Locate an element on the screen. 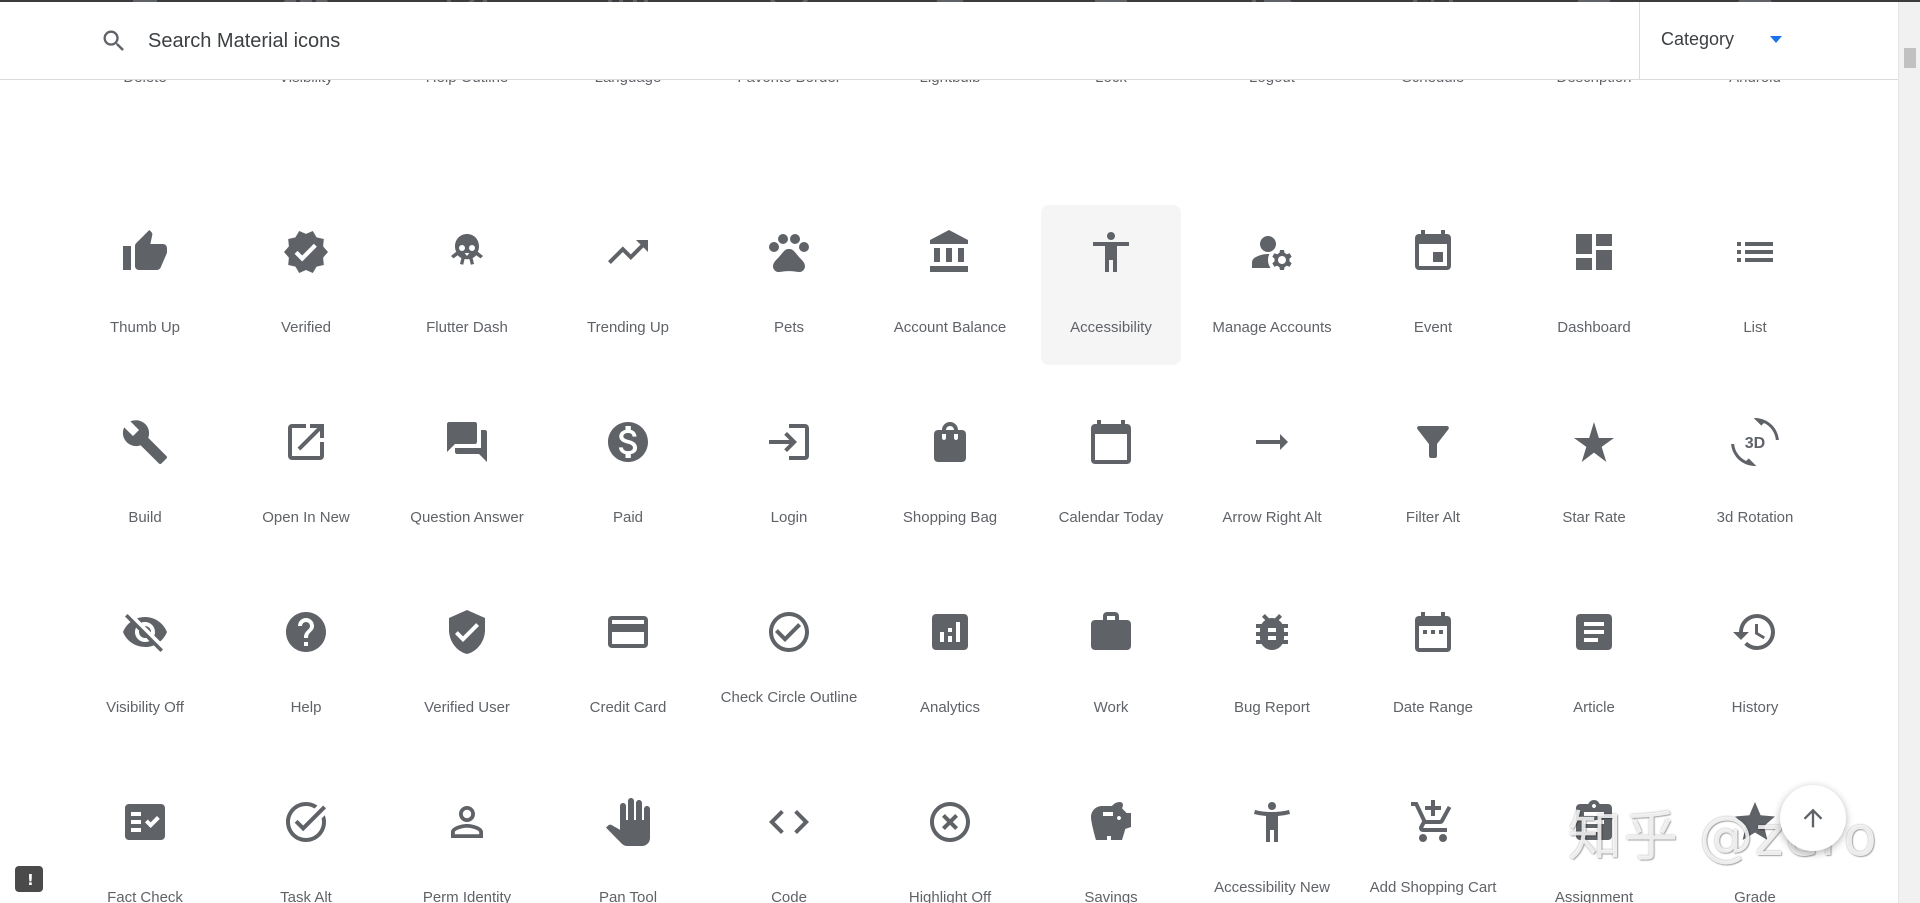  icon-tile: Analytics is located at coordinates (950, 665).